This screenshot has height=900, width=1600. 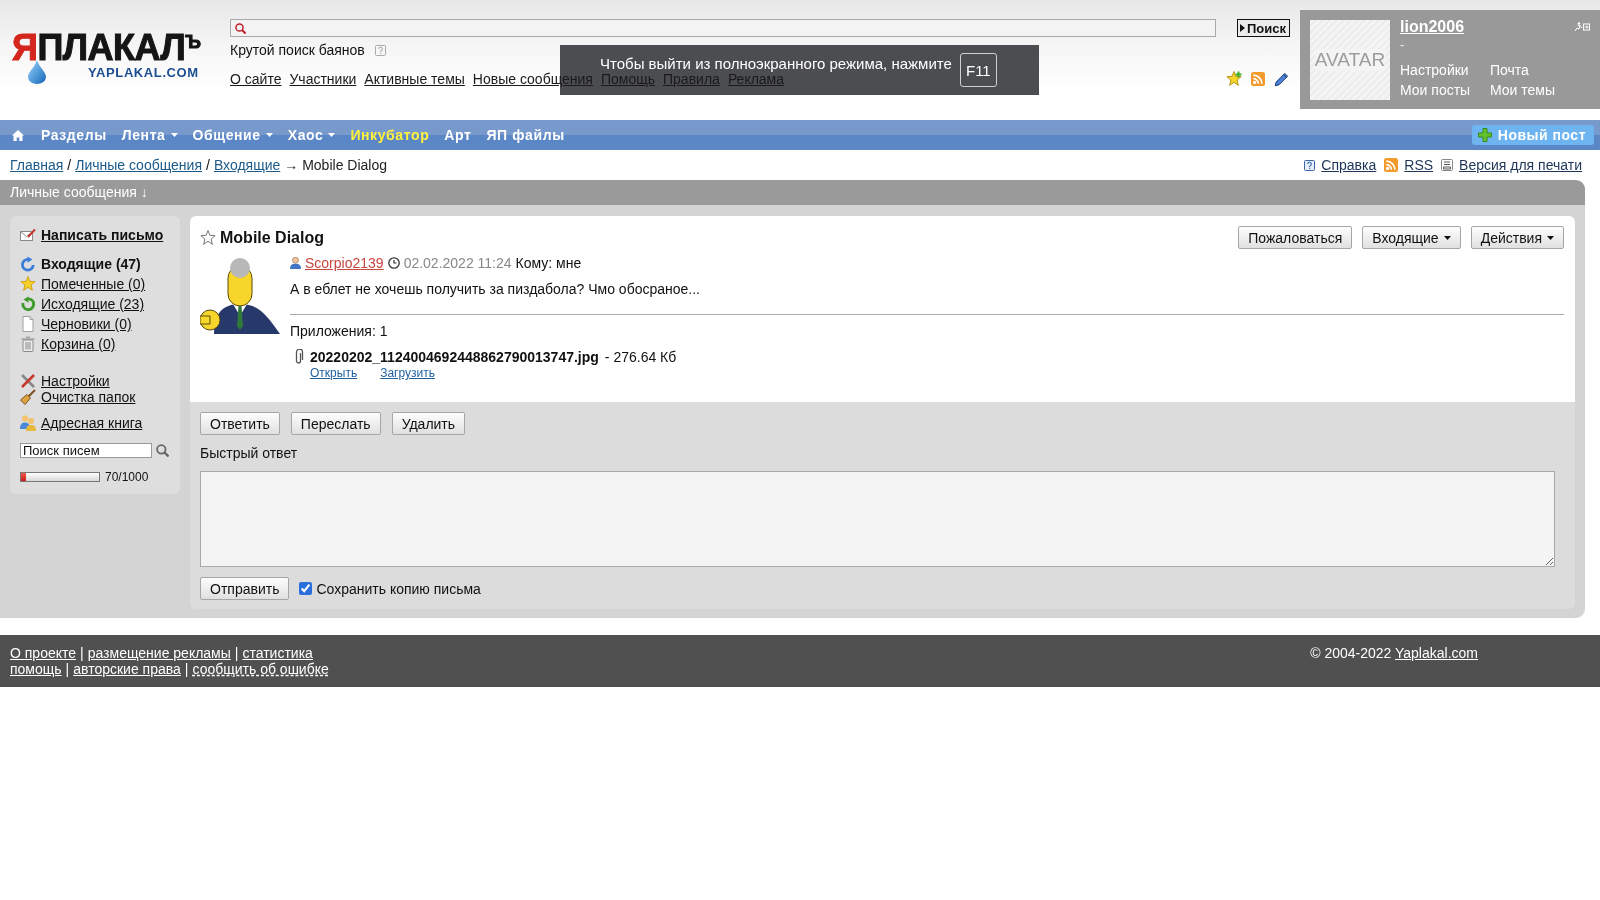 I want to click on broom-icon, so click(x=28, y=397).